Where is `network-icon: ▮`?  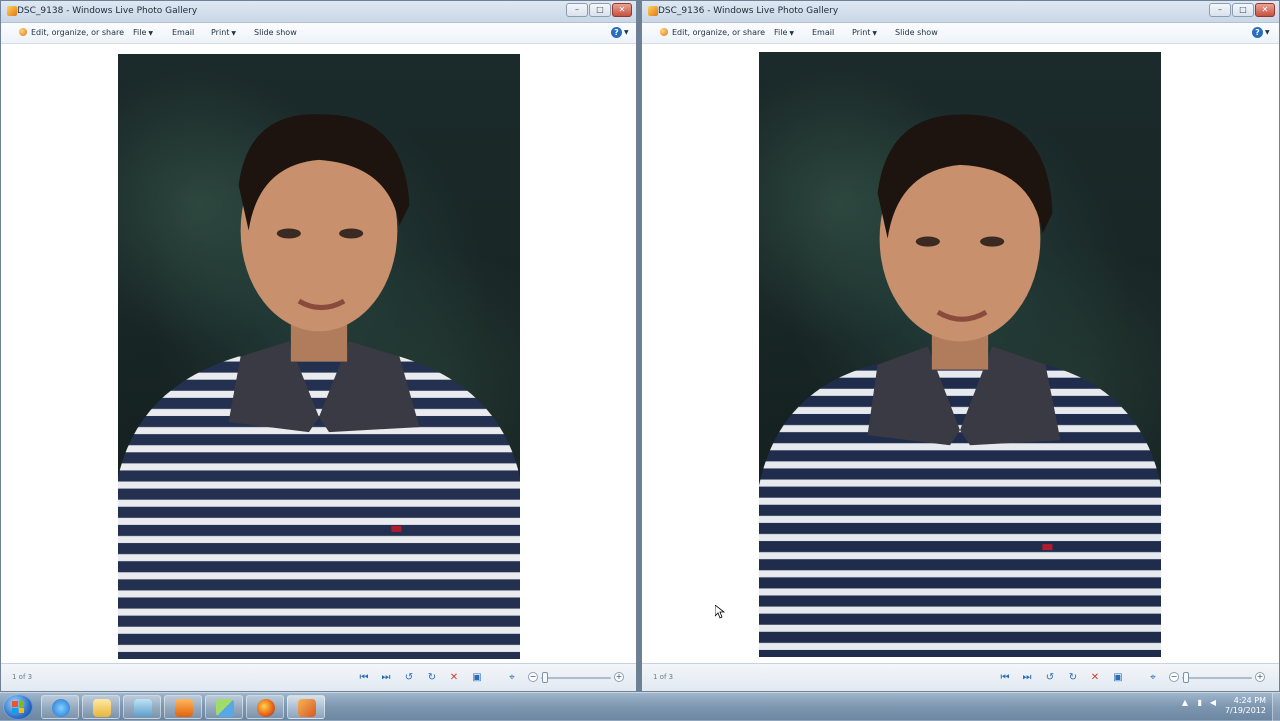 network-icon: ▮ is located at coordinates (1200, 702).